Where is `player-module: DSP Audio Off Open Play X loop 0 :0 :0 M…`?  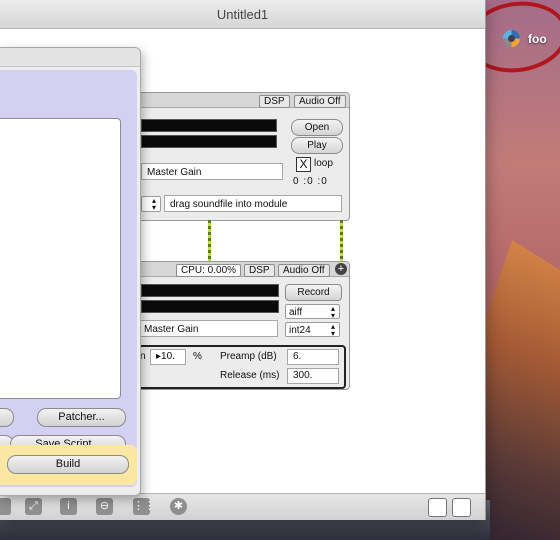
player-module: DSP Audio Off Open Play X loop 0 :0 :0 M… is located at coordinates (240, 156).